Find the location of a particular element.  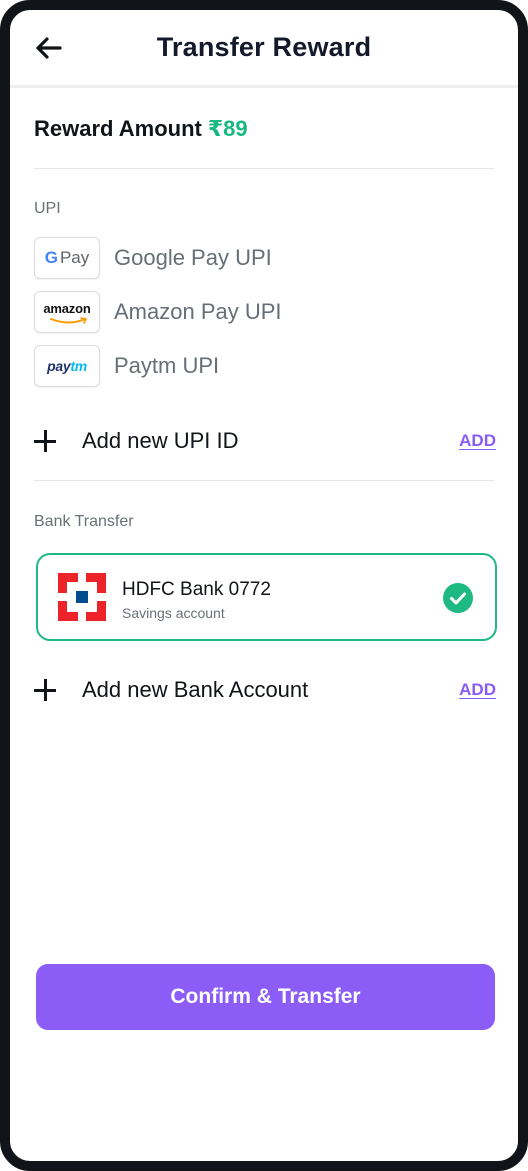

reward-amount: Reward Amount ₹89 is located at coordinates (141, 129).